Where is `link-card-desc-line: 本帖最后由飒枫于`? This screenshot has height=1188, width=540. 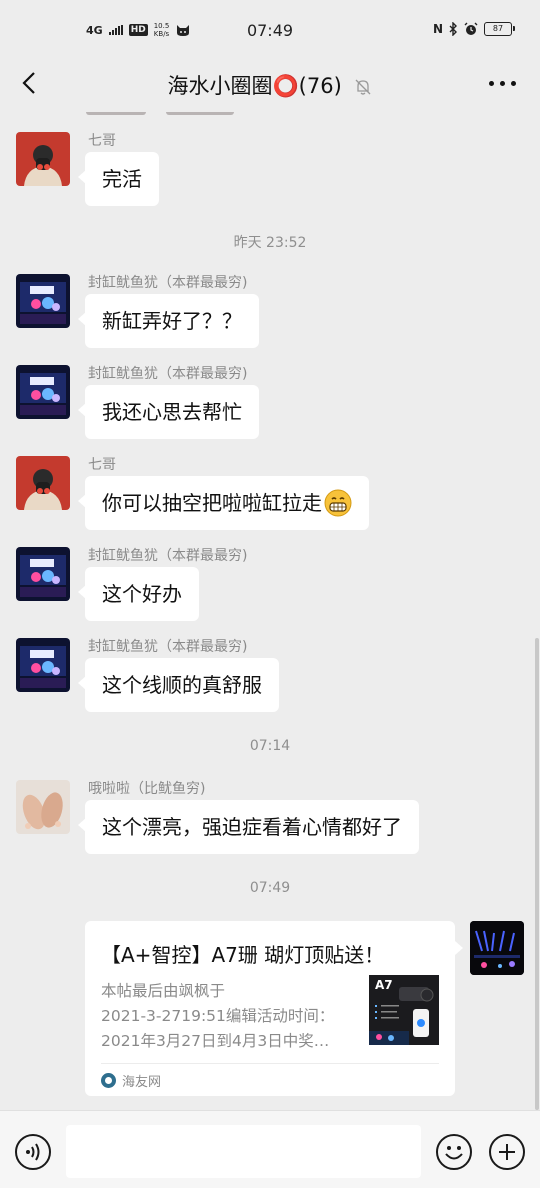
link-card-desc-line: 本帖最后由飒枫于 is located at coordinates (163, 991).